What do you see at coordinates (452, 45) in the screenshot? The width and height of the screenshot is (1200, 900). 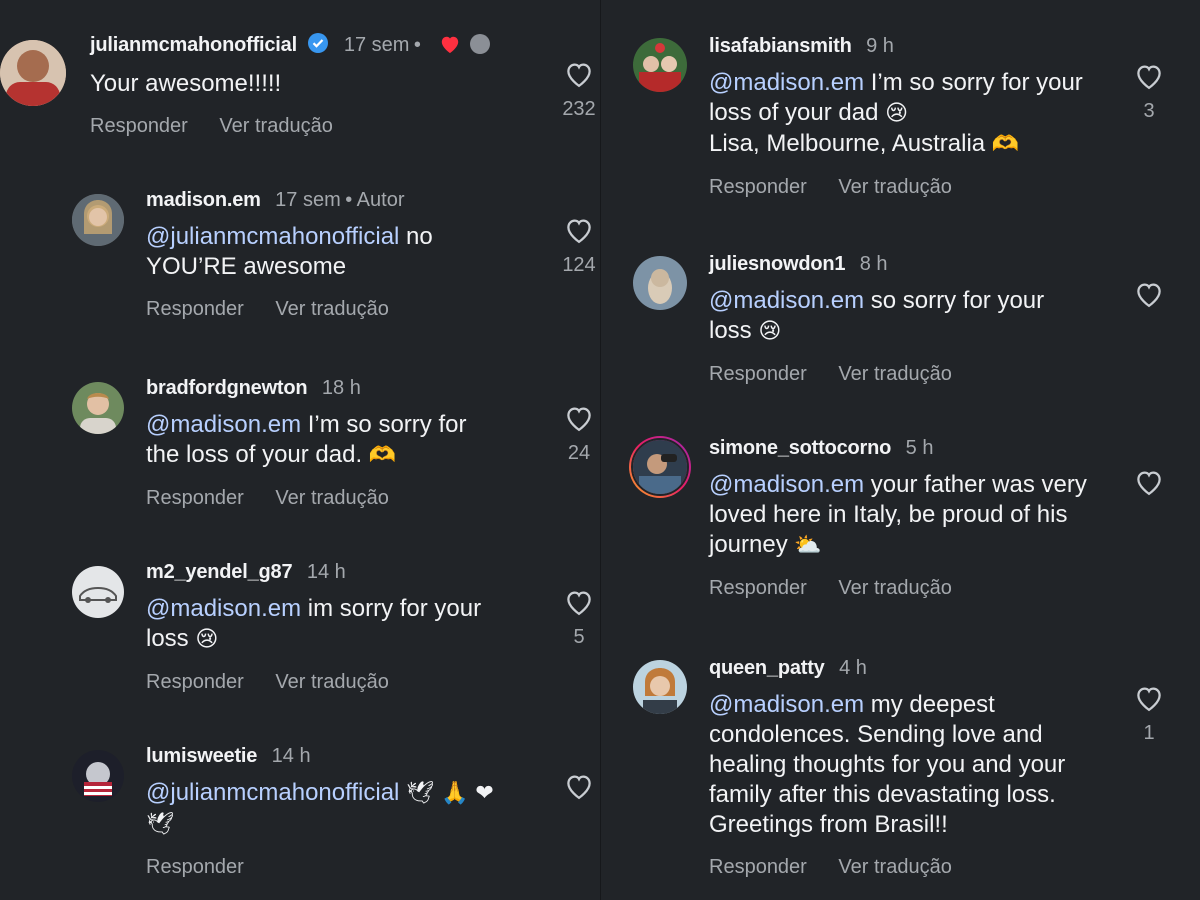 I see `creator-liked-heart-icon` at bounding box center [452, 45].